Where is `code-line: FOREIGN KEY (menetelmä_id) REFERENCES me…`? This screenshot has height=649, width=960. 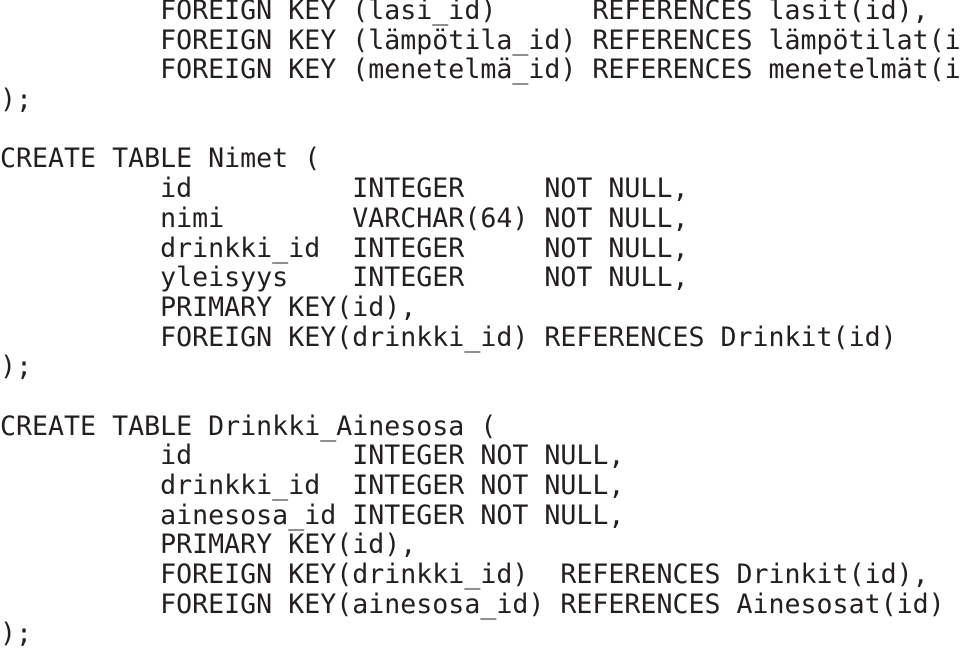
code-line: FOREIGN KEY (menetelmä_id) REFERENCES me… is located at coordinates (480, 70).